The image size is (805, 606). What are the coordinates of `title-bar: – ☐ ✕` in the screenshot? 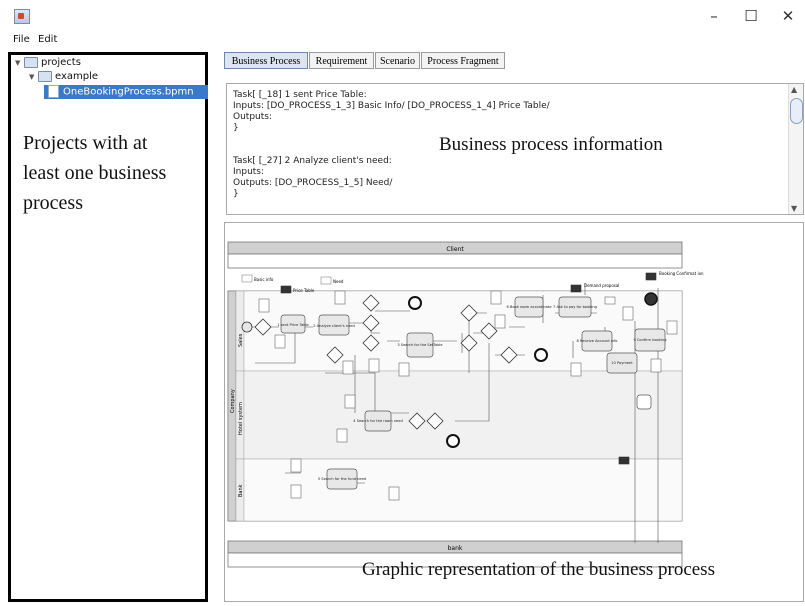 It's located at (402, 17).